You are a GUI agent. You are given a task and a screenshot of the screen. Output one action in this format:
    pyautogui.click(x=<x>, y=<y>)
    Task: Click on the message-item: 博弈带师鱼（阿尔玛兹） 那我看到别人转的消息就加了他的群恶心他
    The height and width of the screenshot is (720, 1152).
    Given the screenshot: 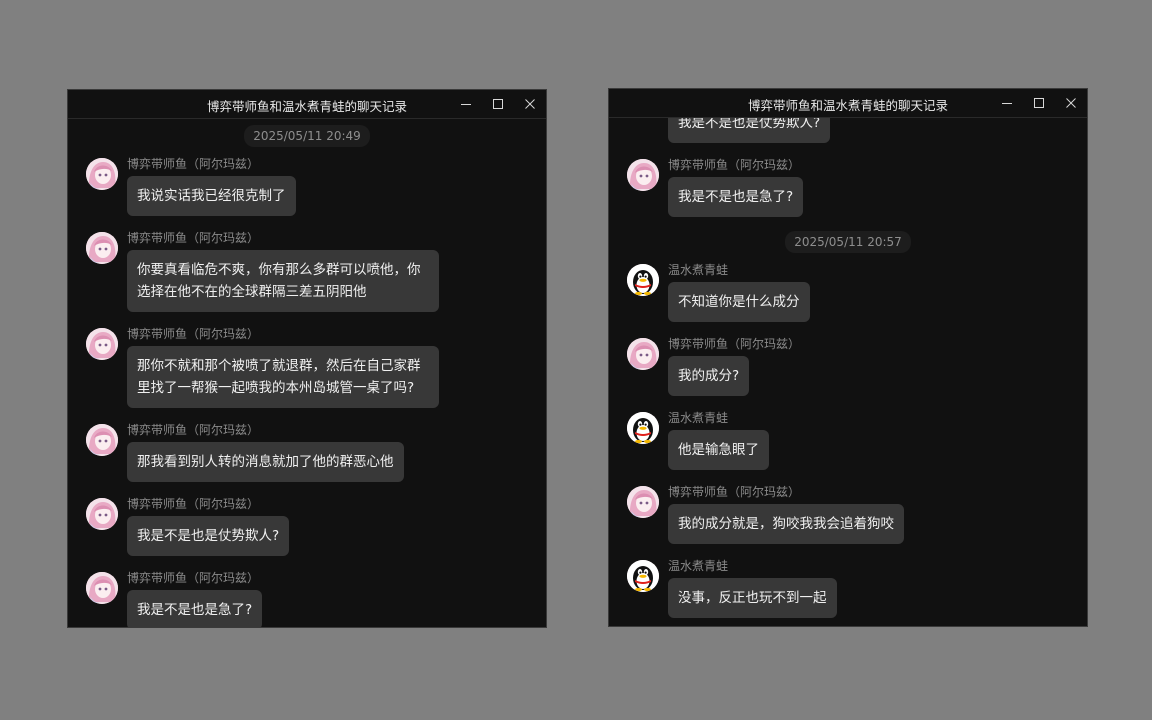 What is the action you would take?
    pyautogui.click(x=311, y=452)
    